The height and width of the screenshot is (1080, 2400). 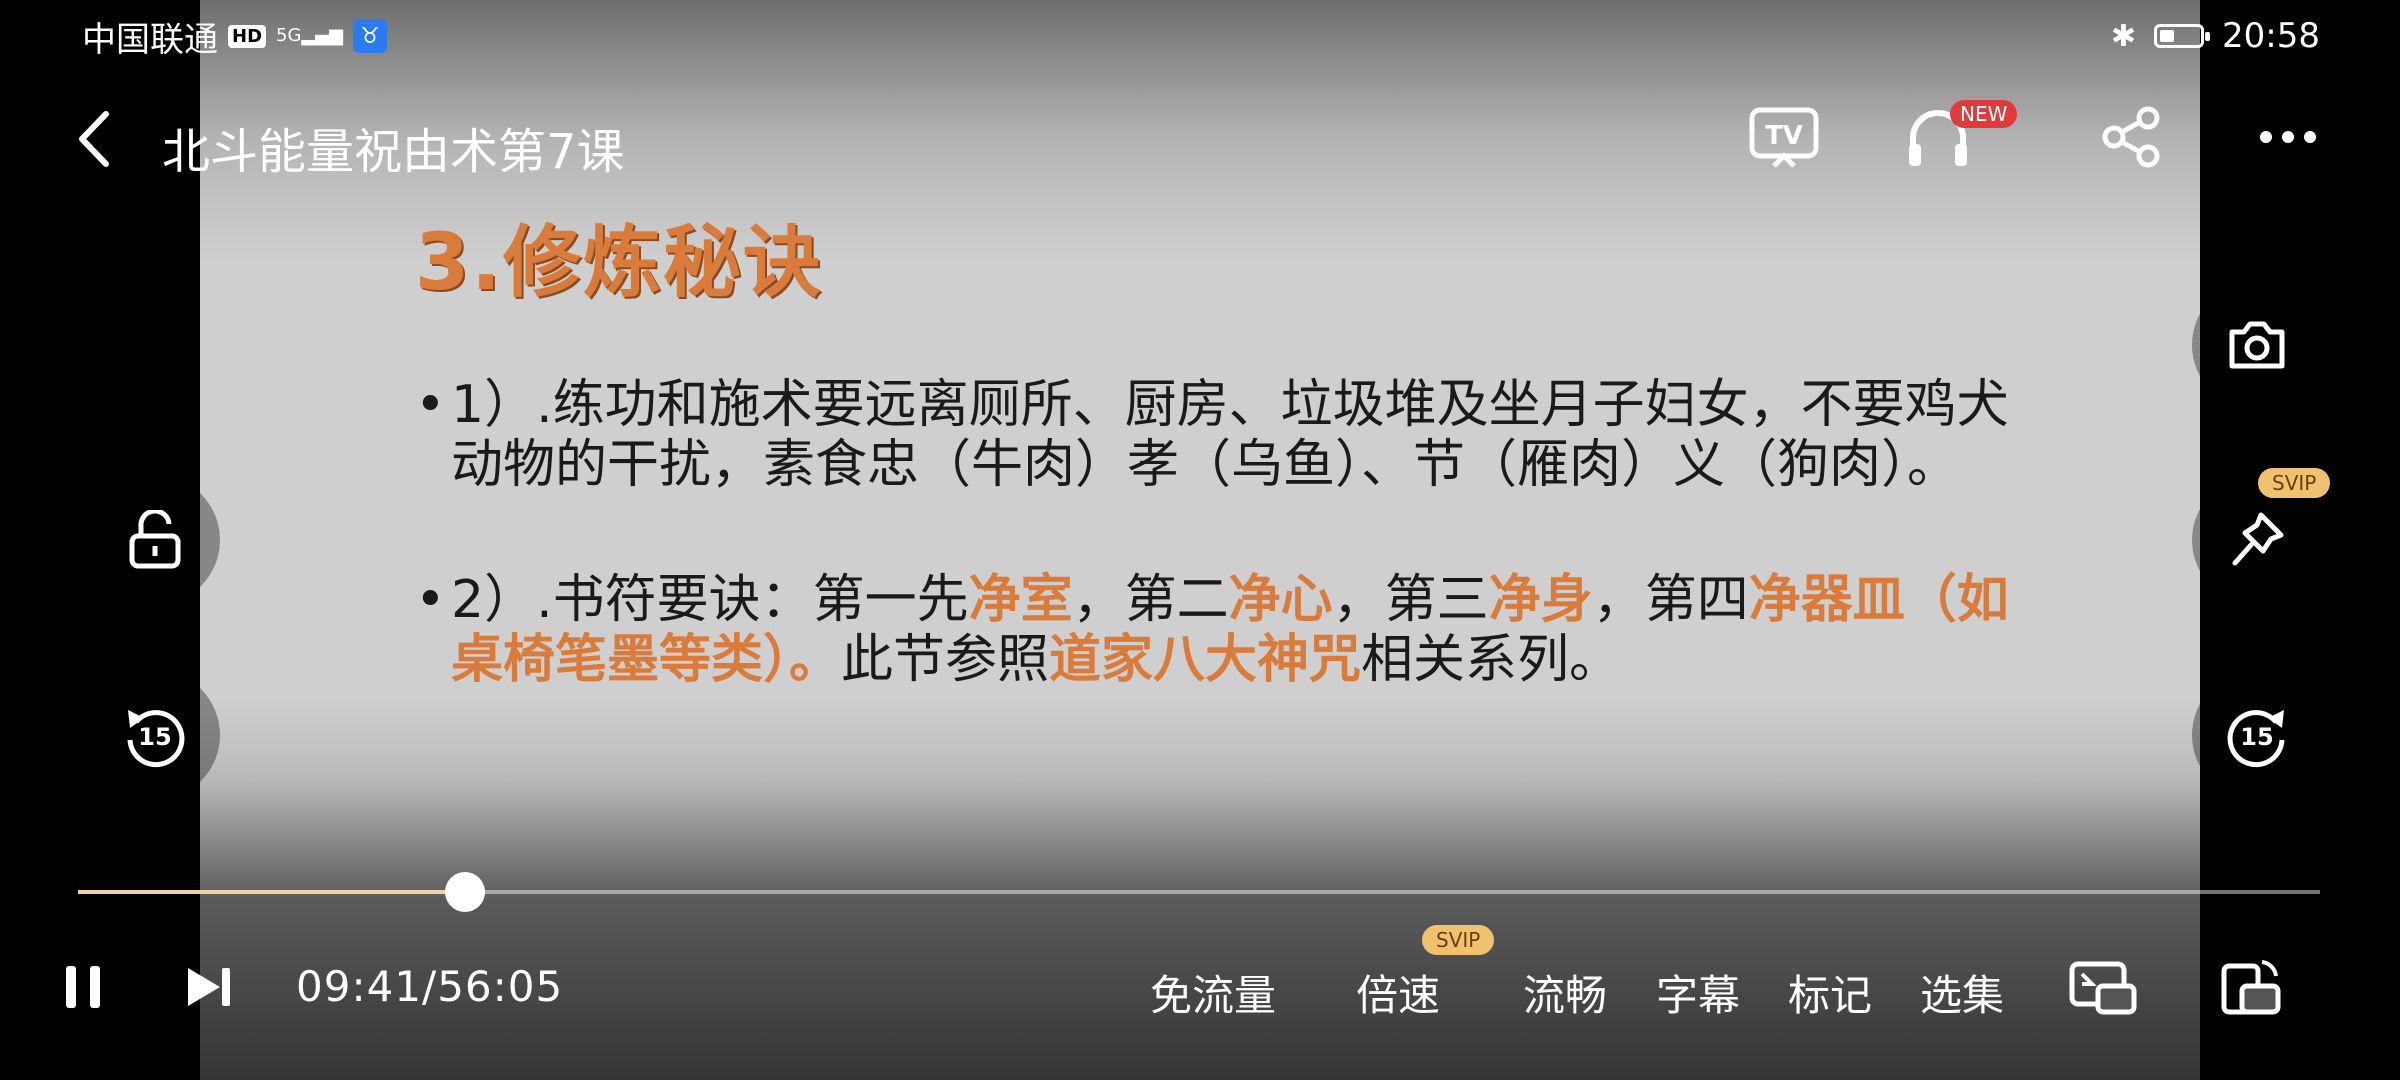 What do you see at coordinates (1150, 600) in the screenshot?
I see `bullet-2-part: ，第二` at bounding box center [1150, 600].